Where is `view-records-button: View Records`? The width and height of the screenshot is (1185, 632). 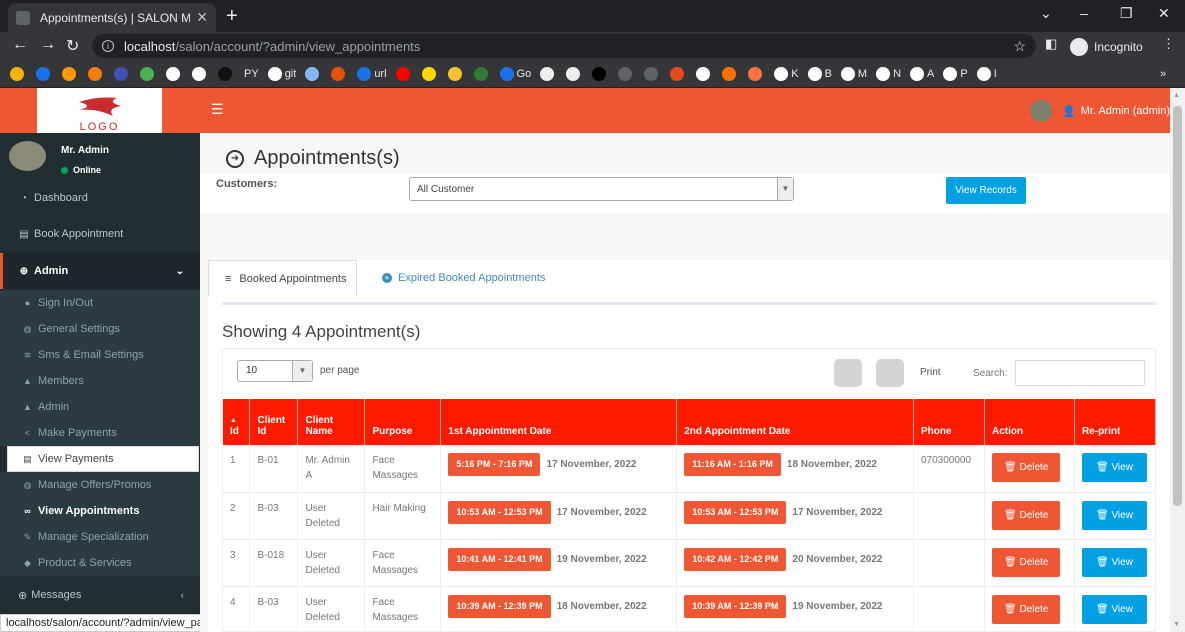 view-records-button: View Records is located at coordinates (986, 190).